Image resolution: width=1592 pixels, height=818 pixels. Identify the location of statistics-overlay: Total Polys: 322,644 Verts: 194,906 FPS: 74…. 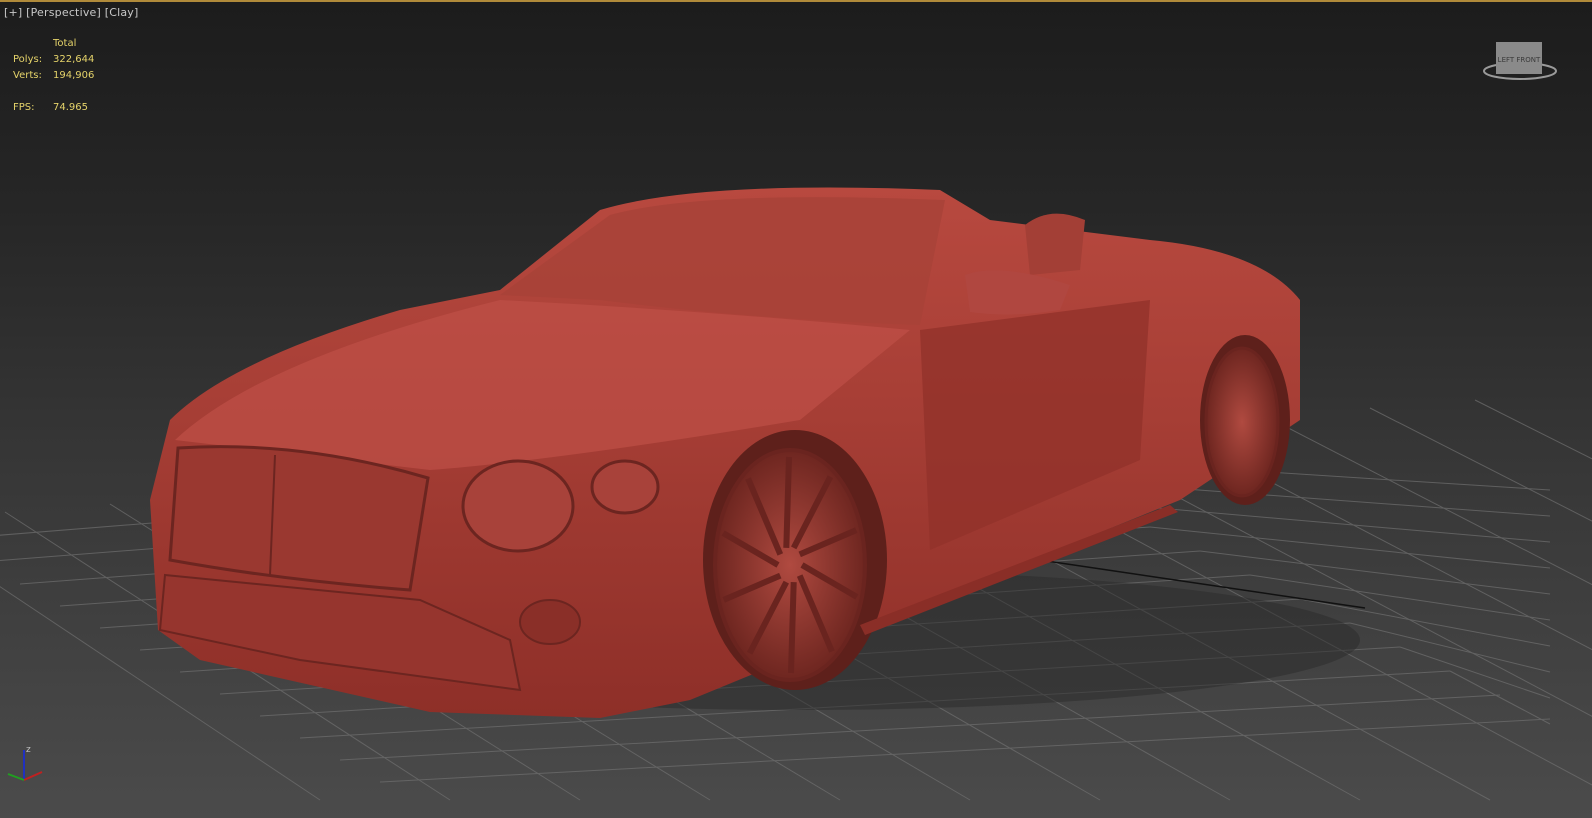
(53, 76).